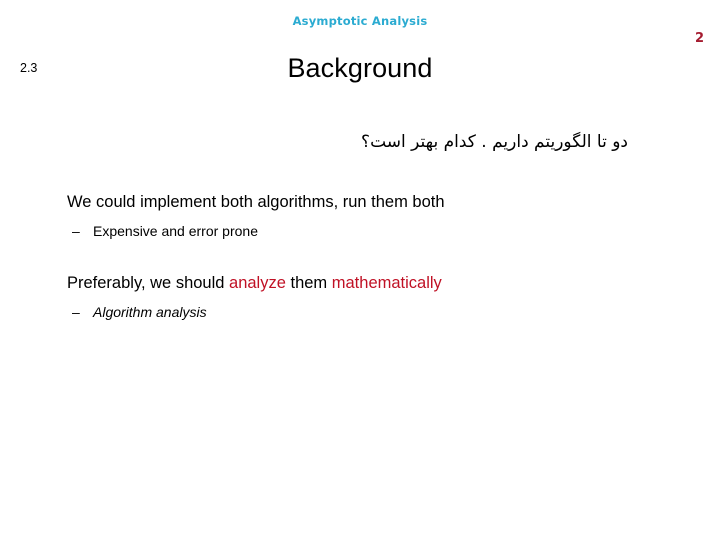 This screenshot has width=720, height=540. Describe the element at coordinates (175, 231) in the screenshot. I see `bullet-item-sub-1-label: Expensive and error prone` at that location.